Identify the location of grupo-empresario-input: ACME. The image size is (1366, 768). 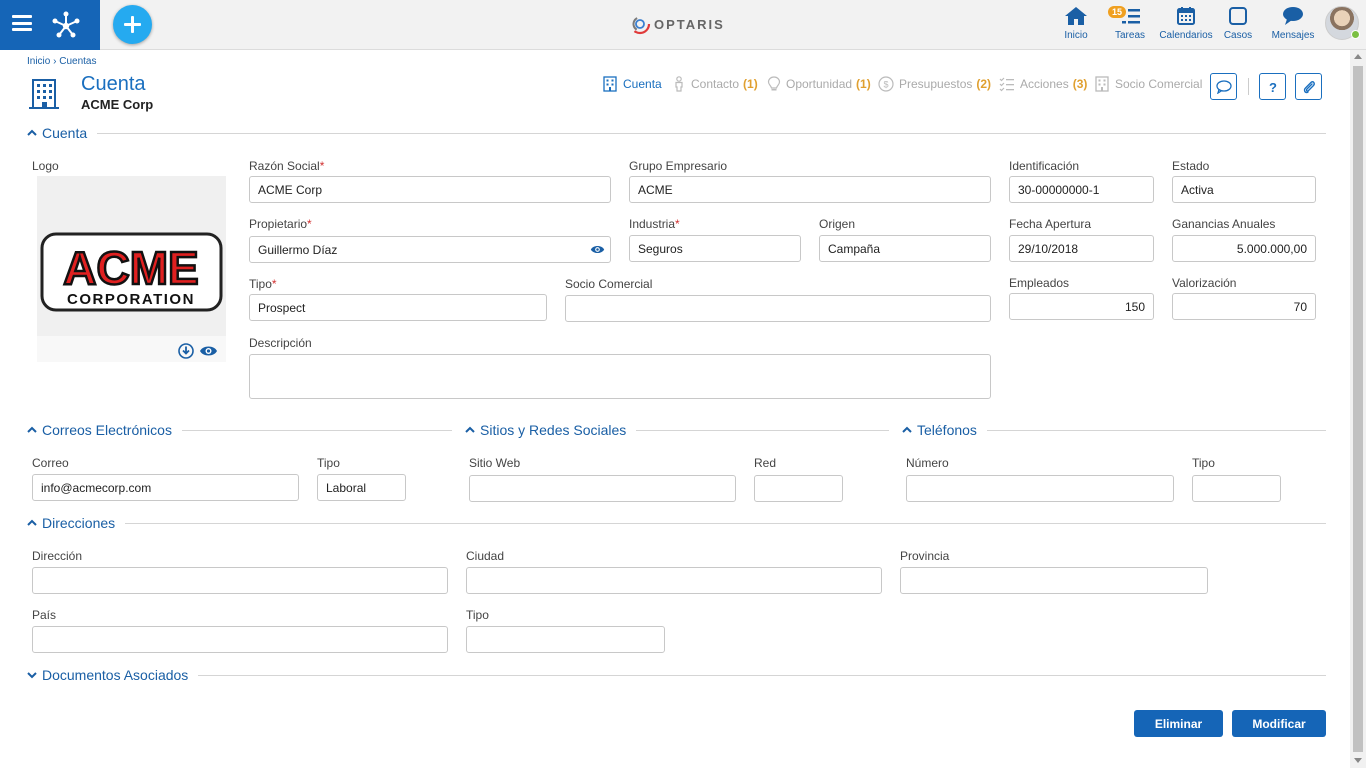
(810, 189).